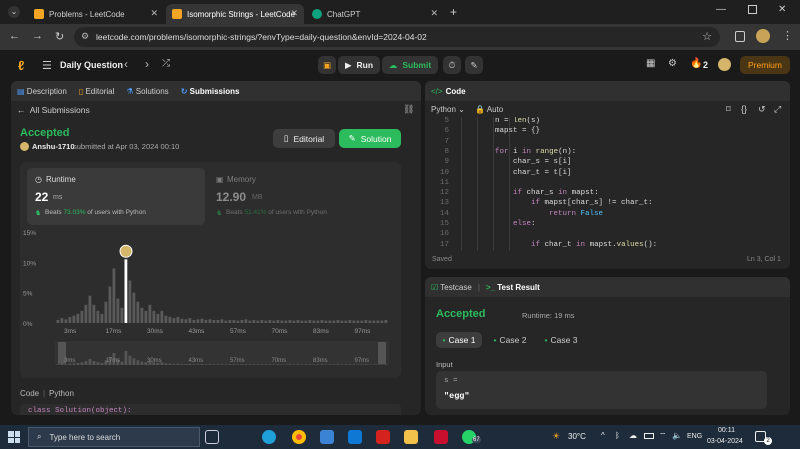  Describe the element at coordinates (166, 63) in the screenshot. I see `shuffle-icon: ⤮` at that location.